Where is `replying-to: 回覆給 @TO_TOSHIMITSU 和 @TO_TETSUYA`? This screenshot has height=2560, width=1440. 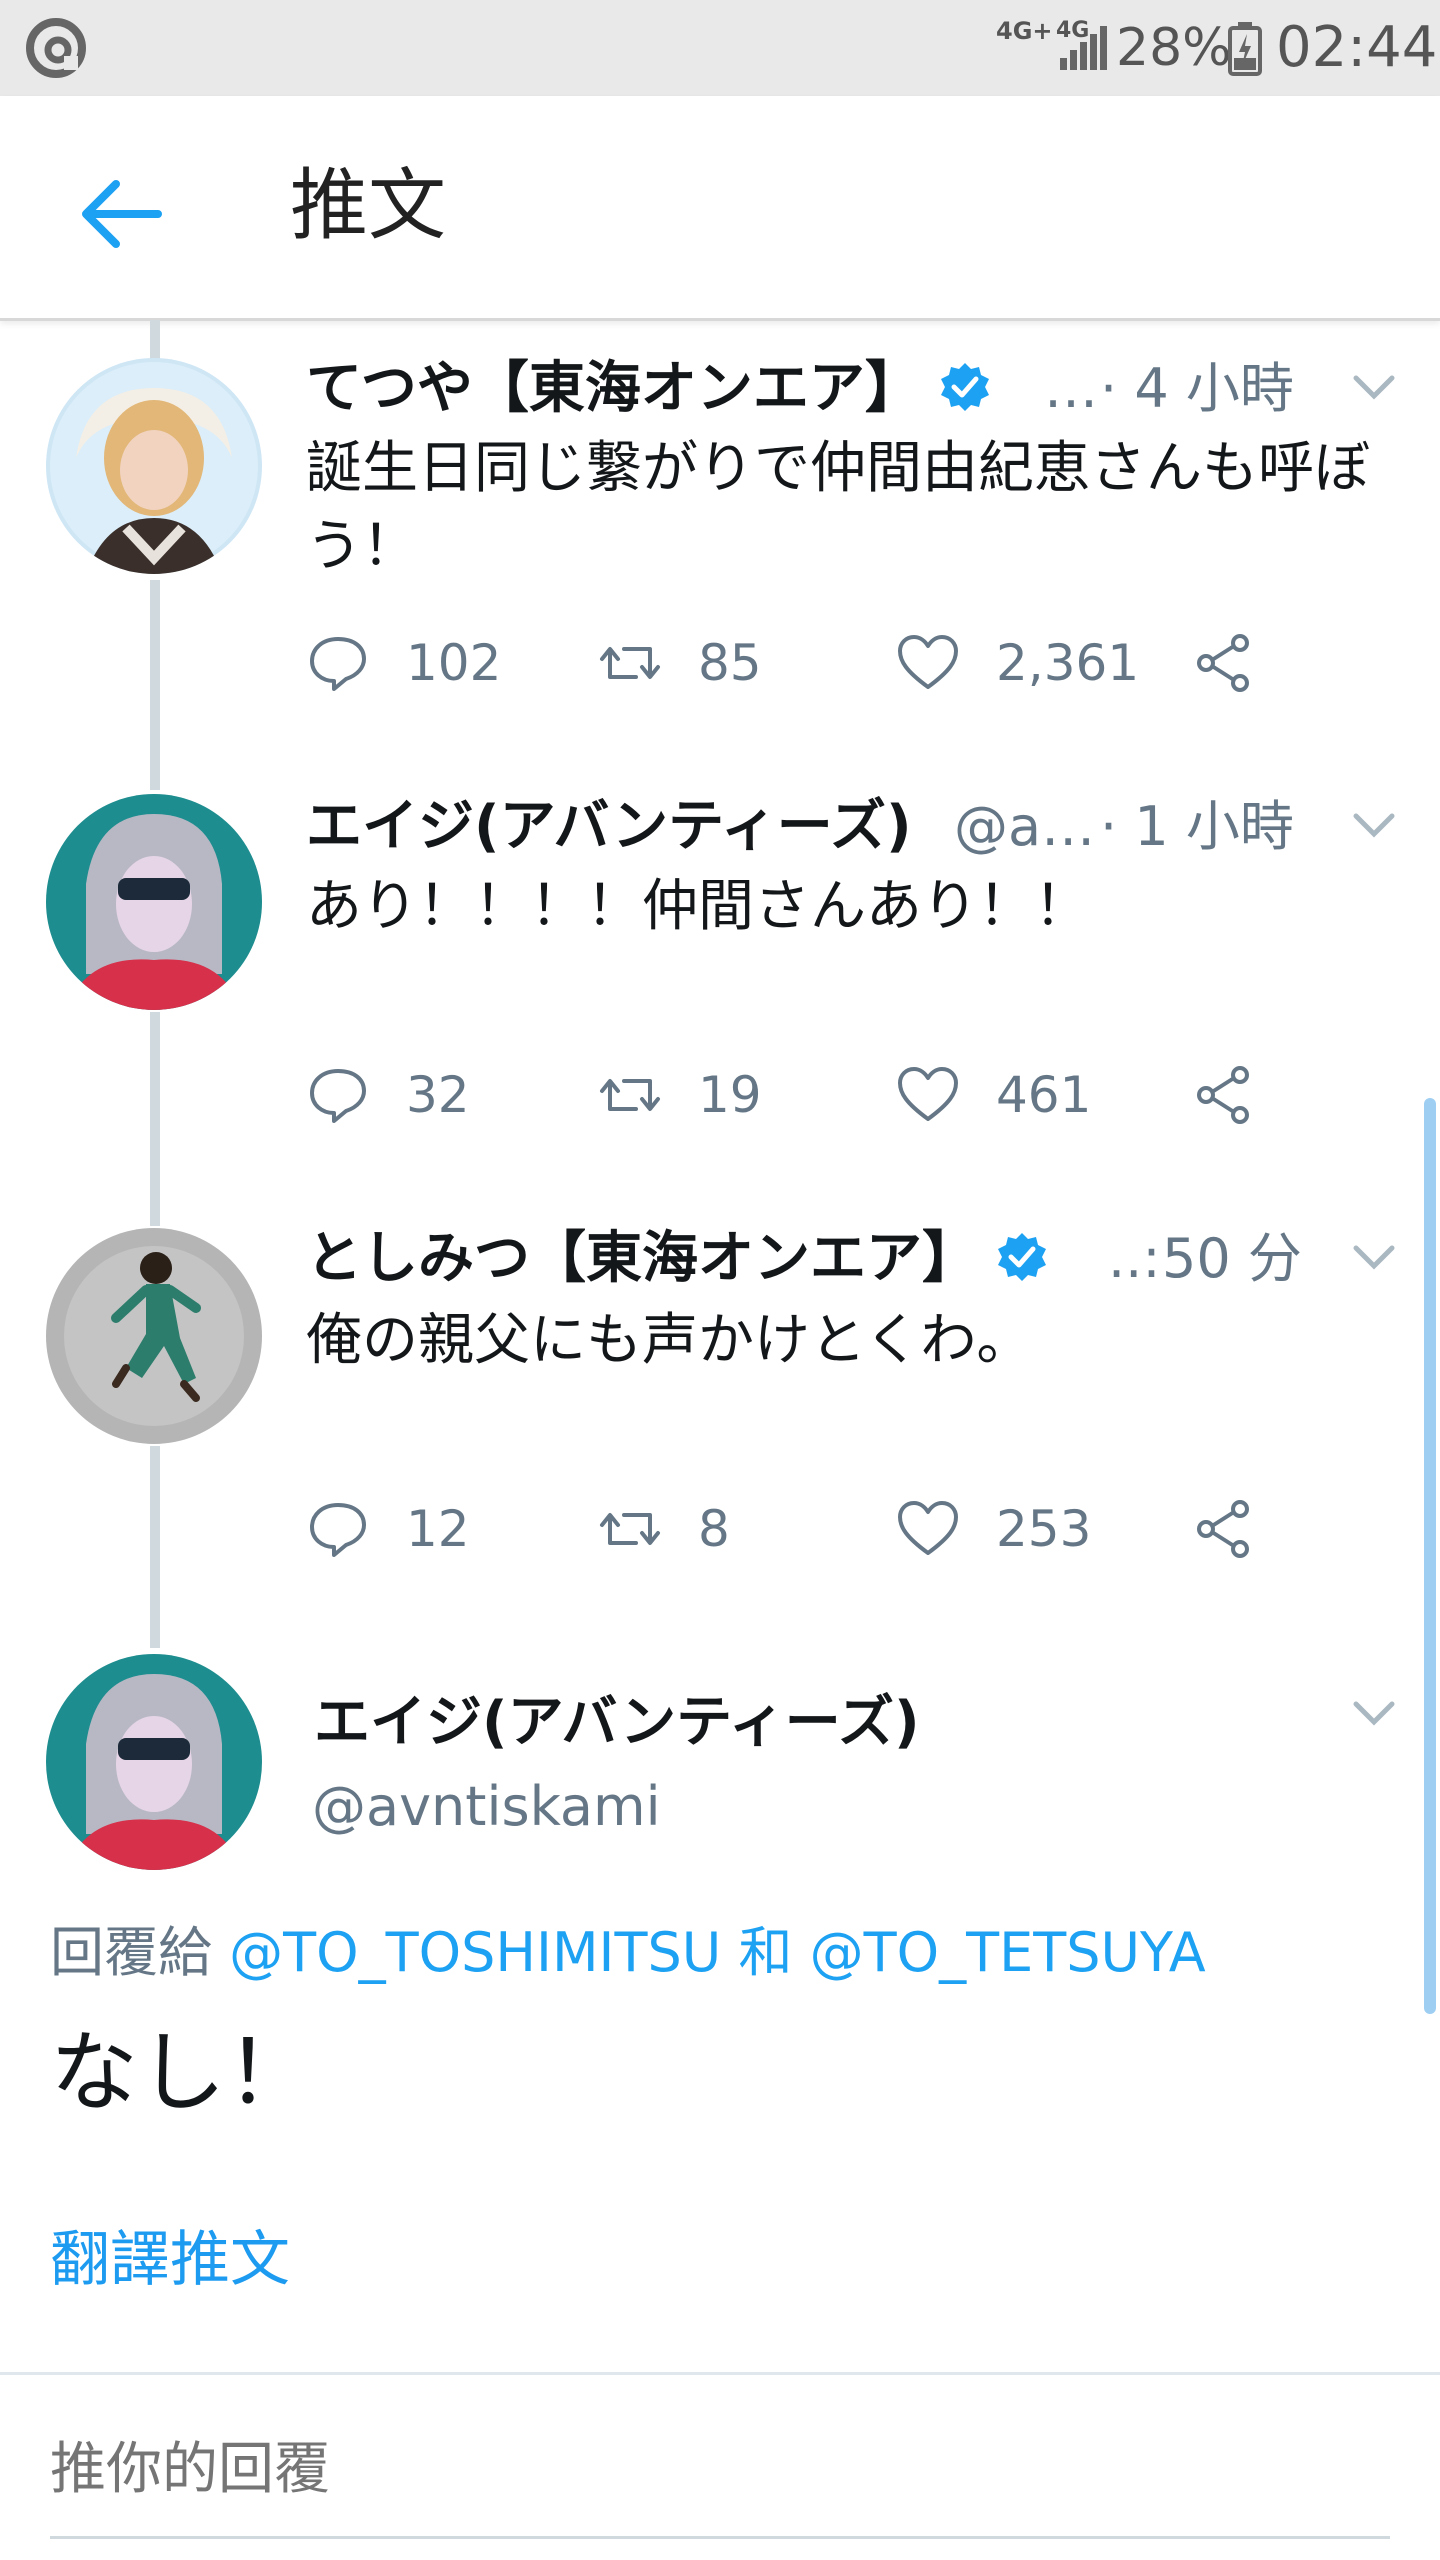
replying-to: 回覆給 @TO_TOSHIMITSU 和 @TO_TETSUYA is located at coordinates (628, 1953).